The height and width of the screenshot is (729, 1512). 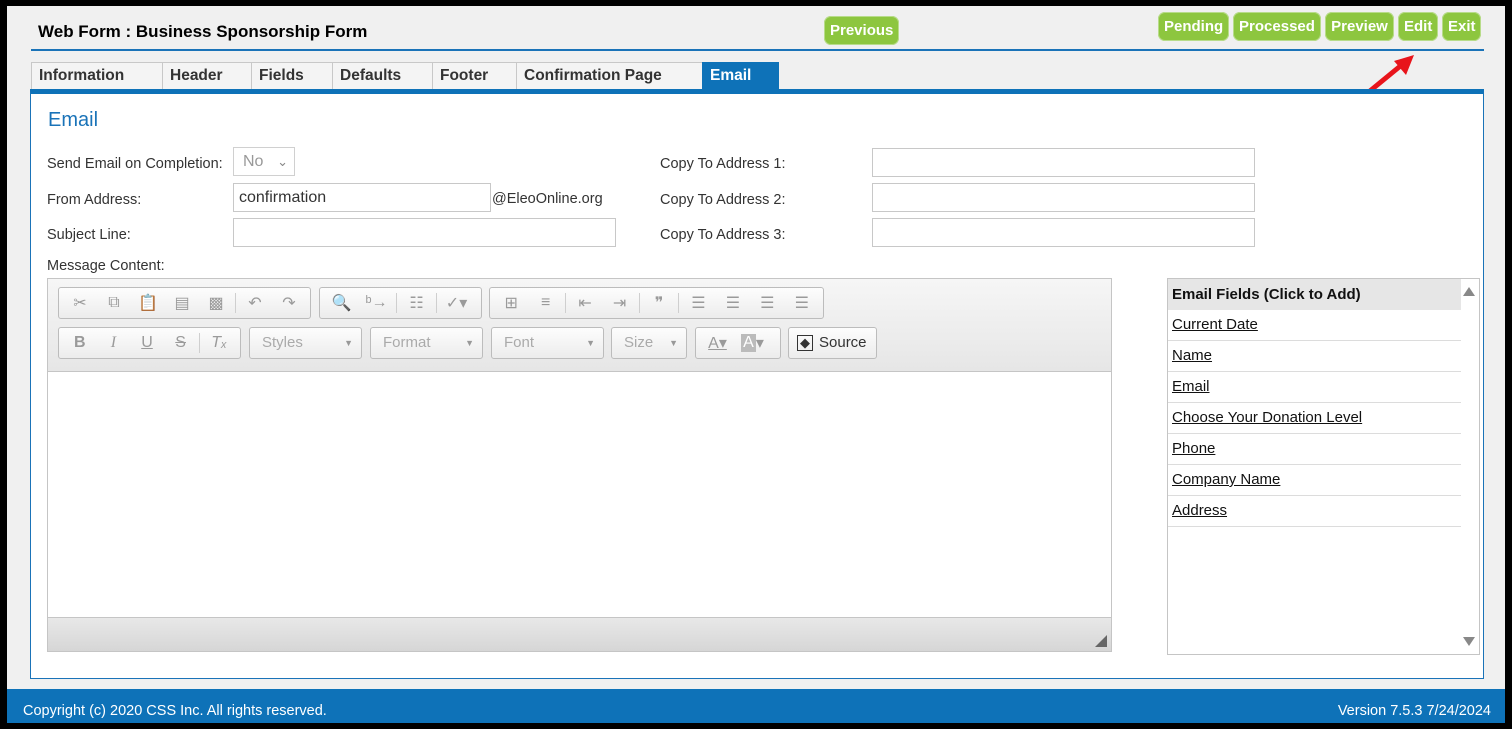 What do you see at coordinates (376, 303) in the screenshot?
I see `replace-icon: ᵇ→` at bounding box center [376, 303].